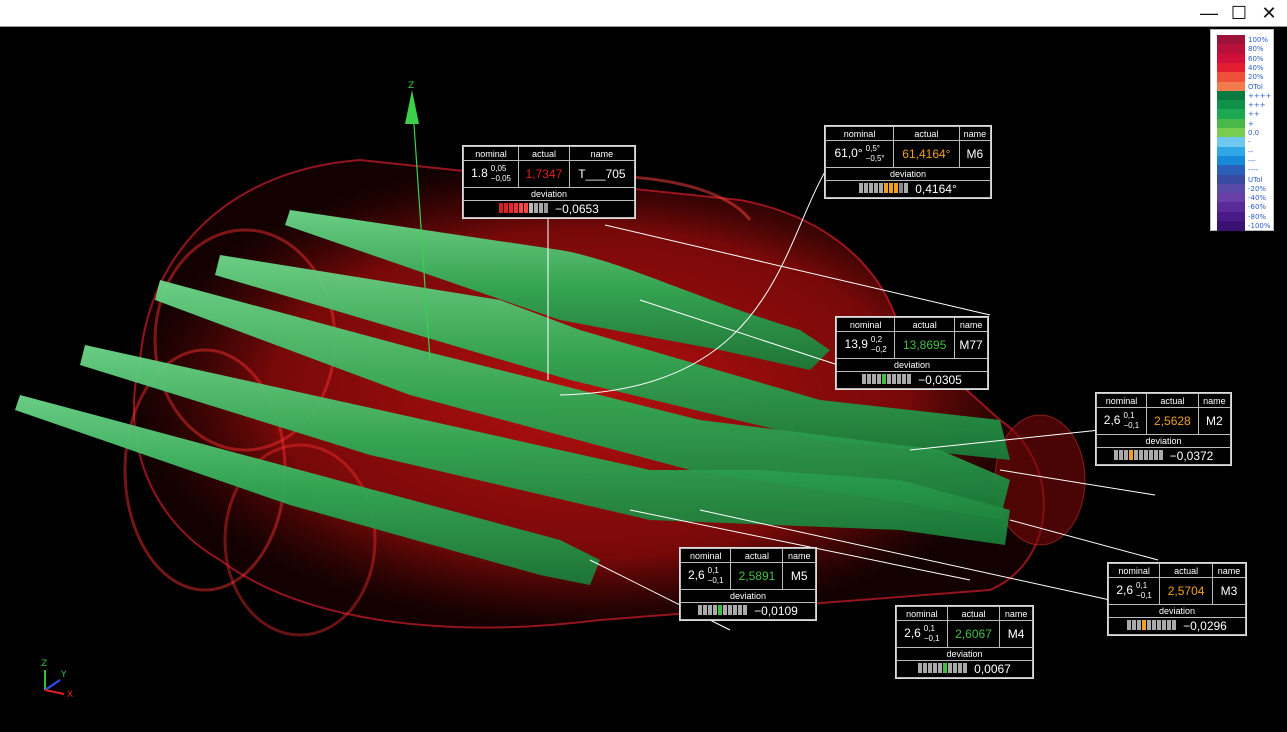 The width and height of the screenshot is (1287, 732). What do you see at coordinates (479, 173) in the screenshot?
I see `nominal-number: 1.8` at bounding box center [479, 173].